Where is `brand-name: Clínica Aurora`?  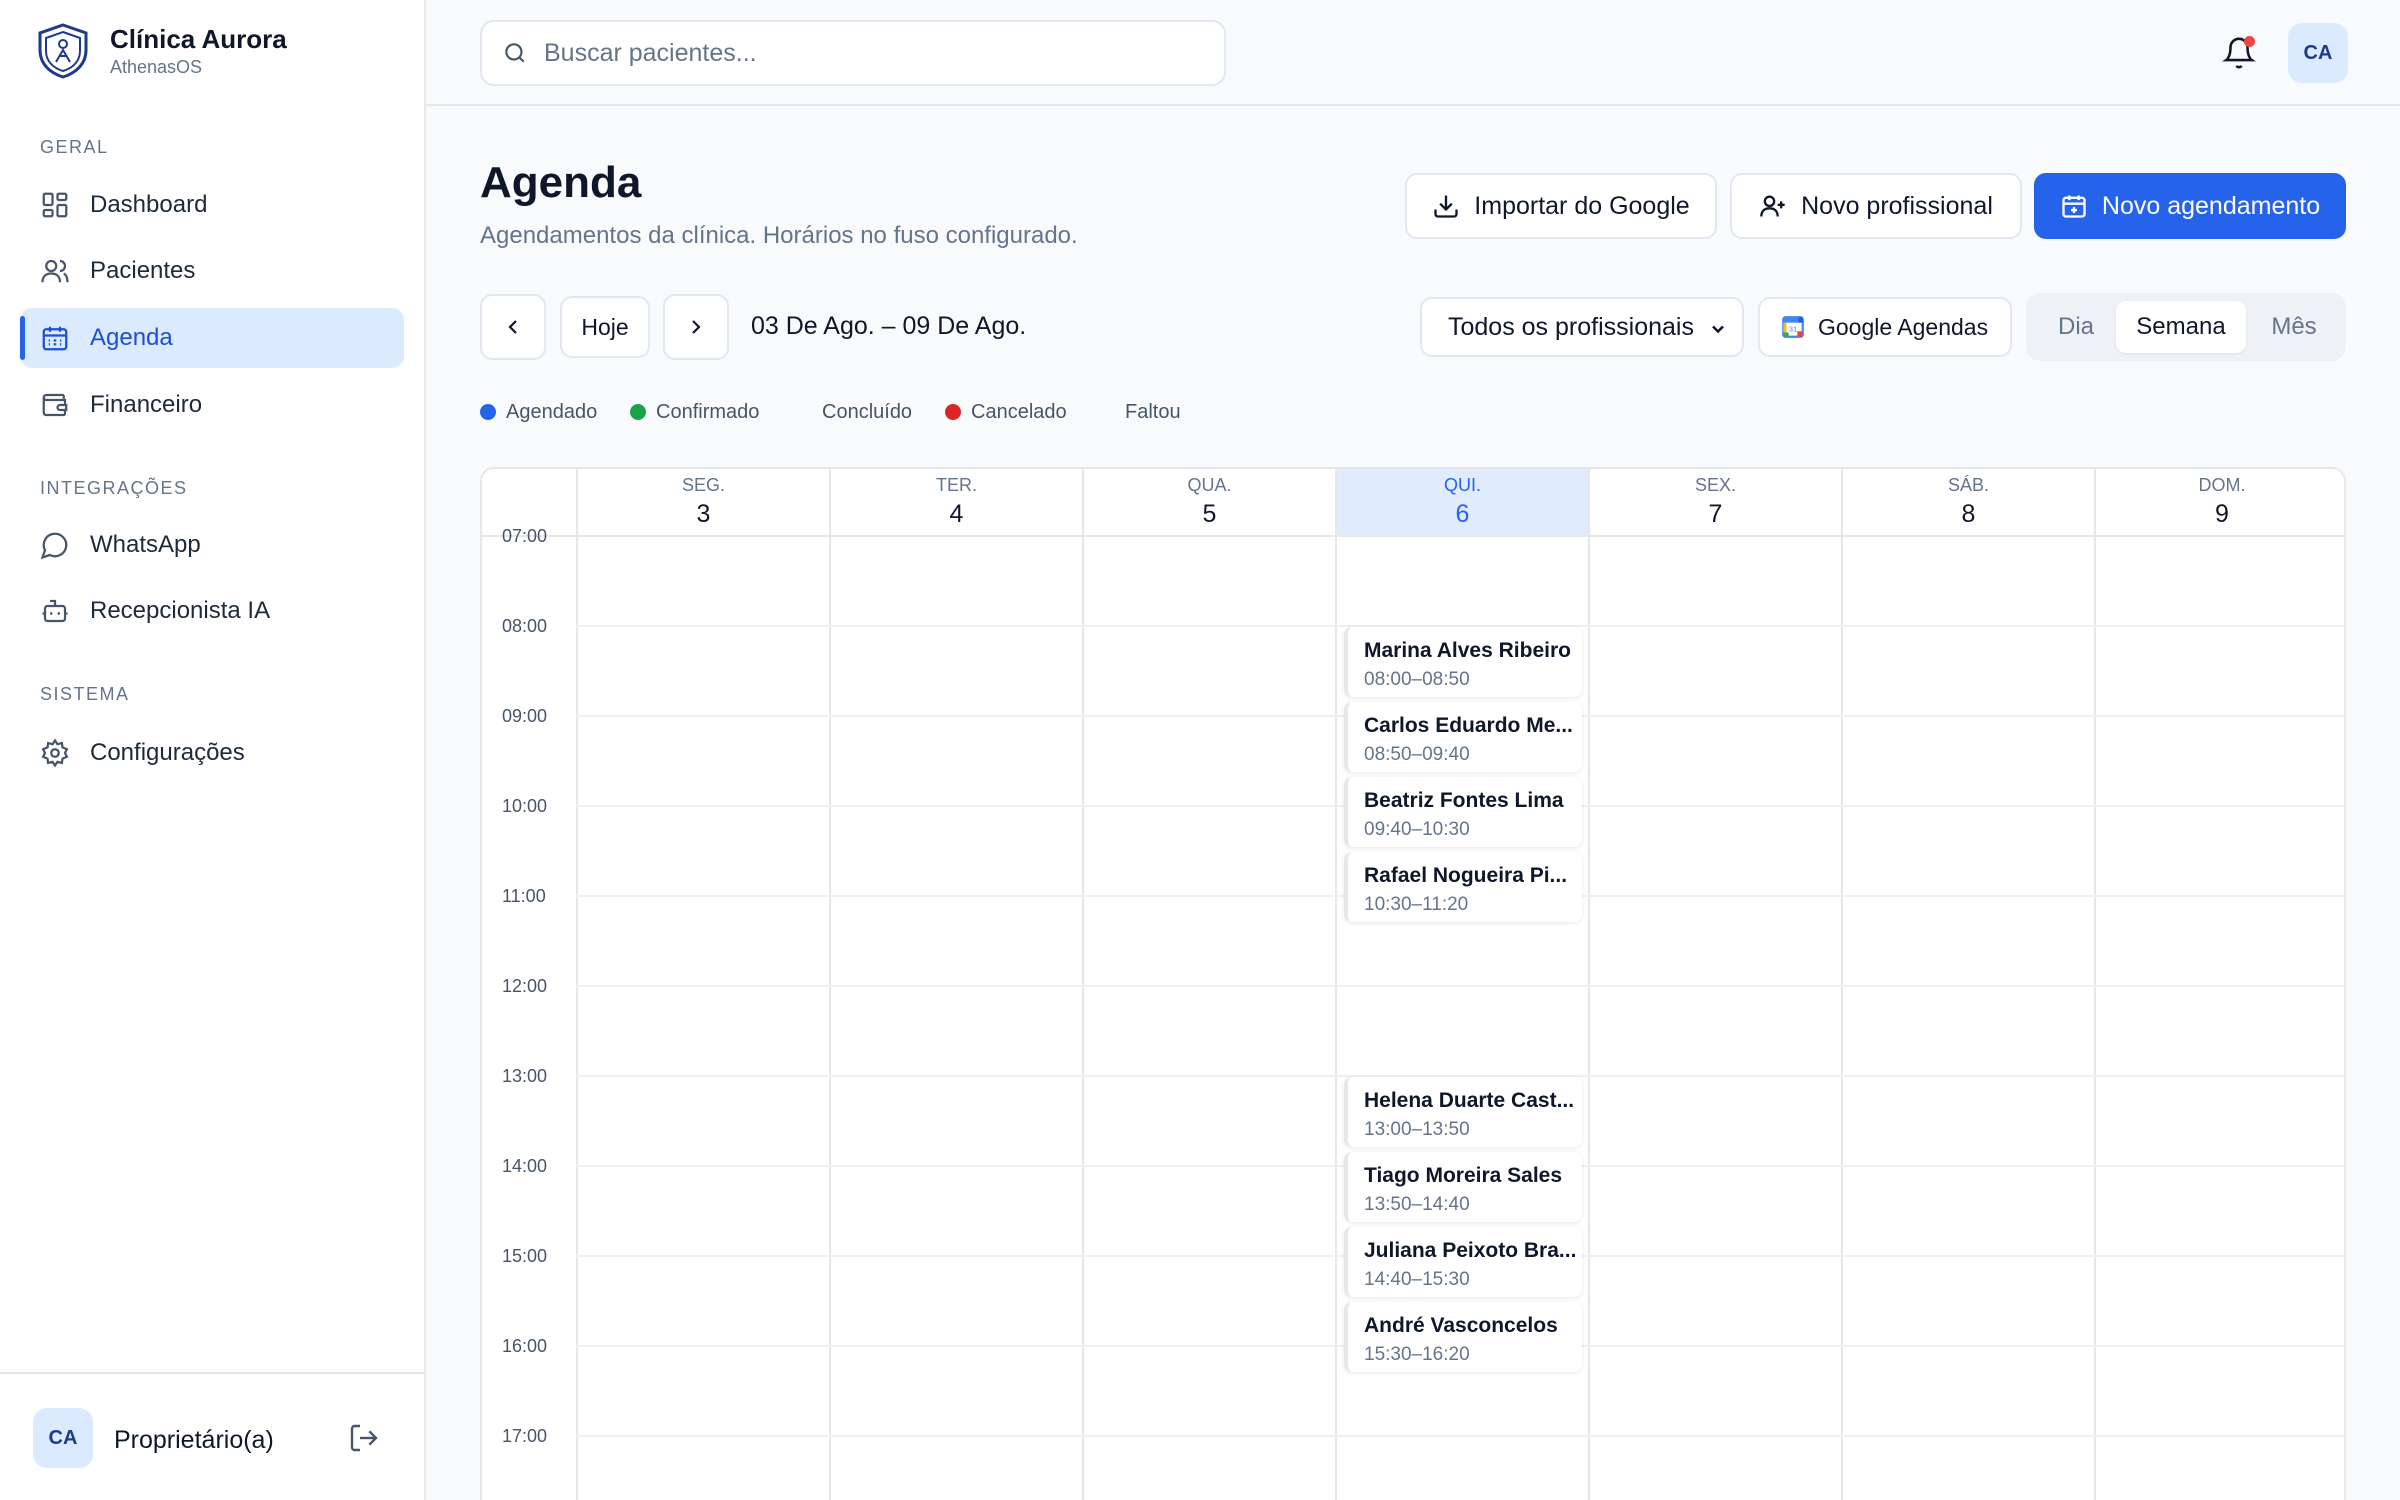 brand-name: Clínica Aurora is located at coordinates (198, 39).